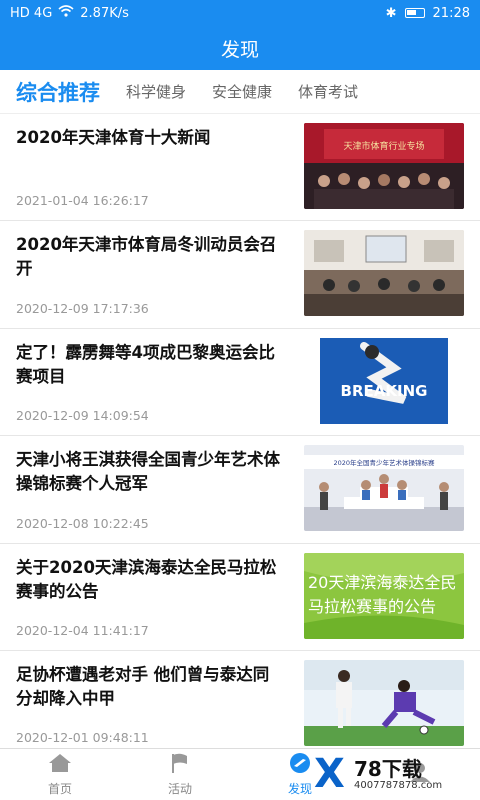 The image size is (480, 800). Describe the element at coordinates (384, 488) in the screenshot. I see `news-thumbnail: 2020年全国青少年艺术体操锦标赛` at that location.